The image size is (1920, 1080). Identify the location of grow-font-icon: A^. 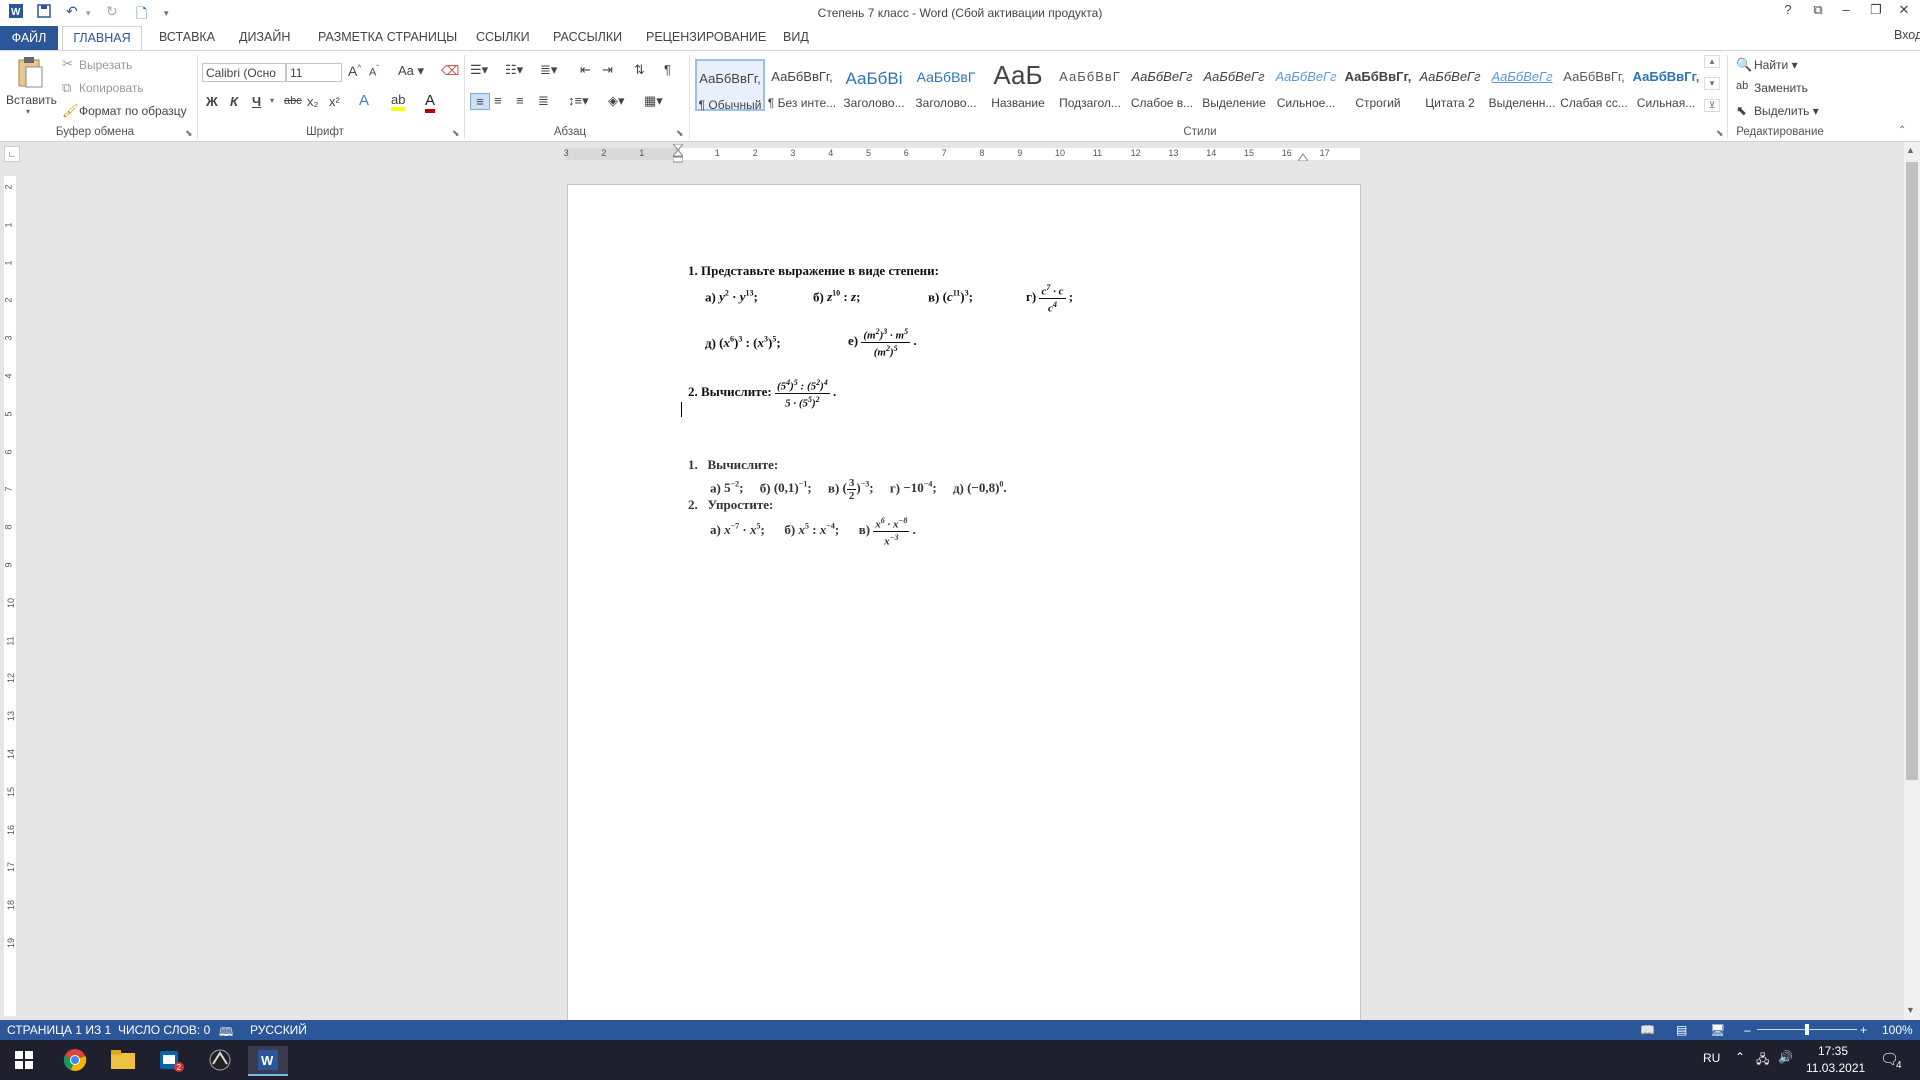
(354, 71).